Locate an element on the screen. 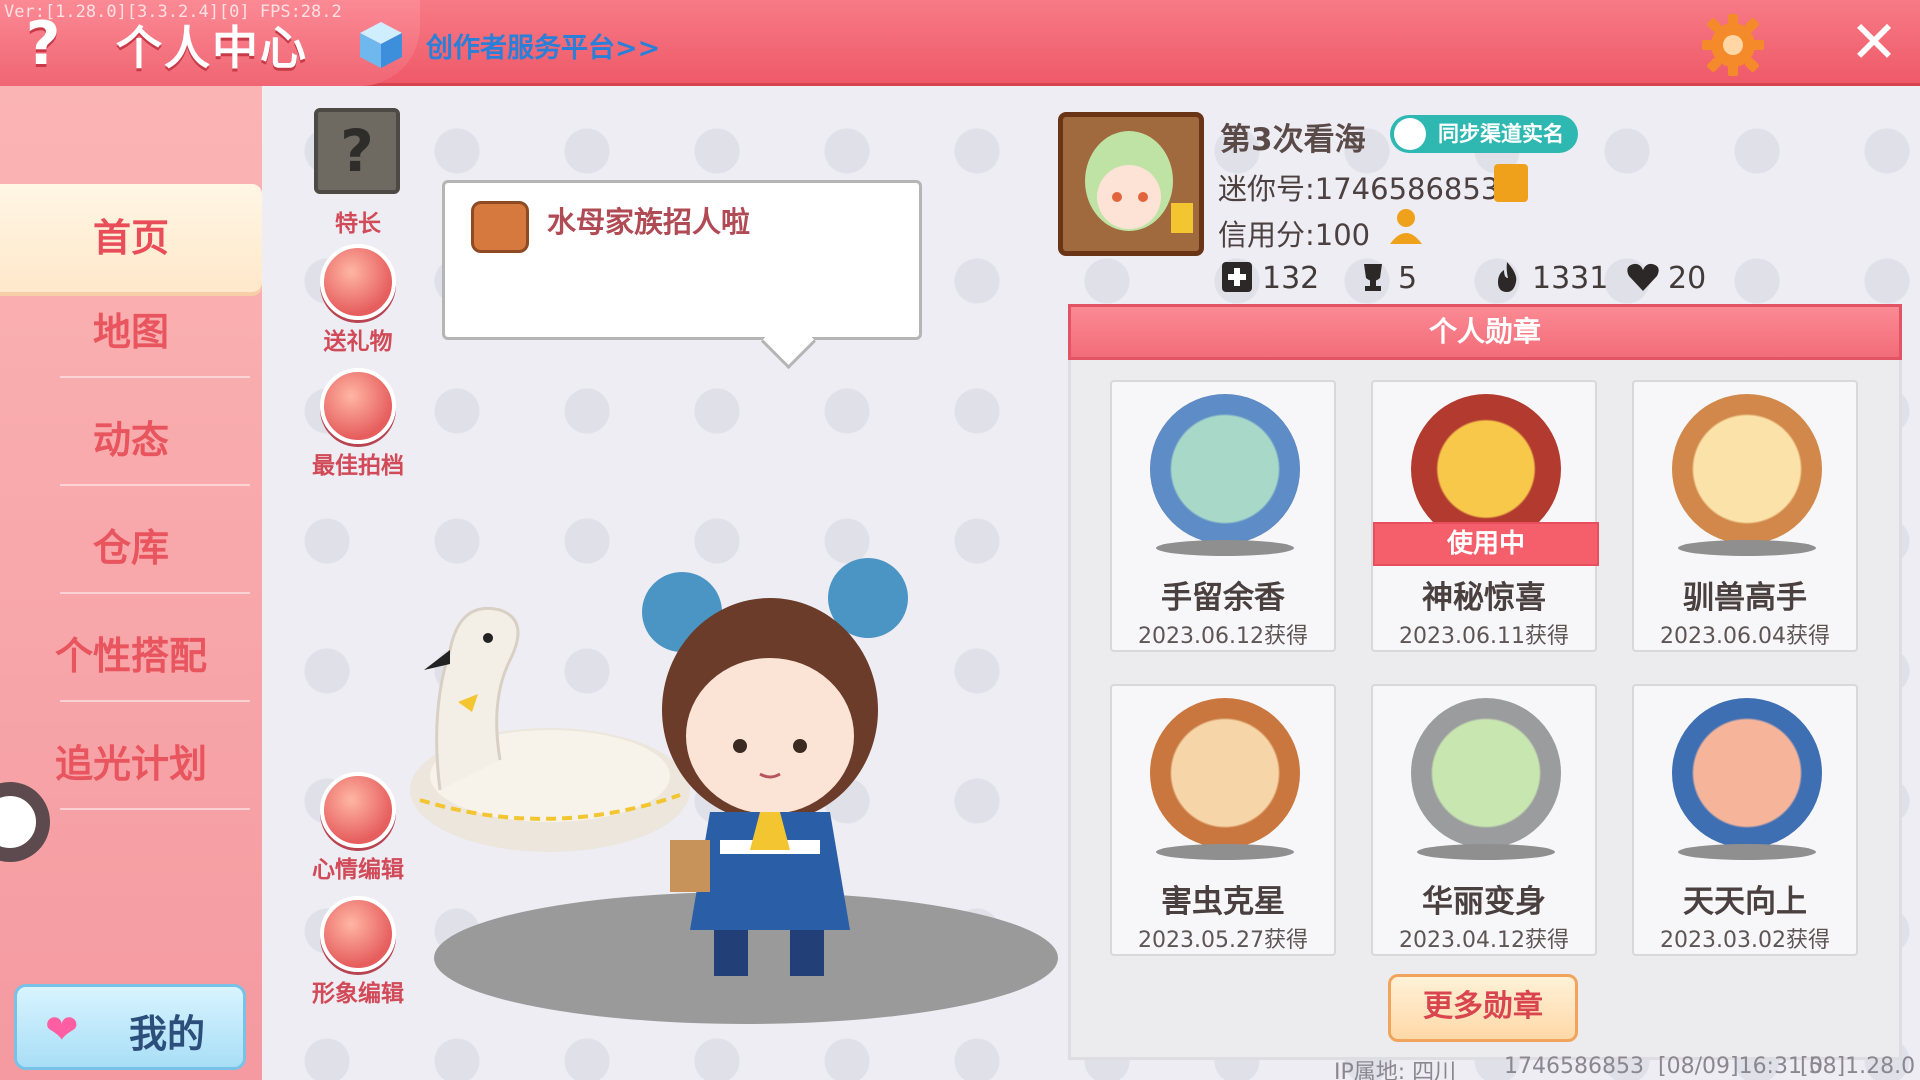  badge-date: 2023.05.27获得 is located at coordinates (1223, 940).